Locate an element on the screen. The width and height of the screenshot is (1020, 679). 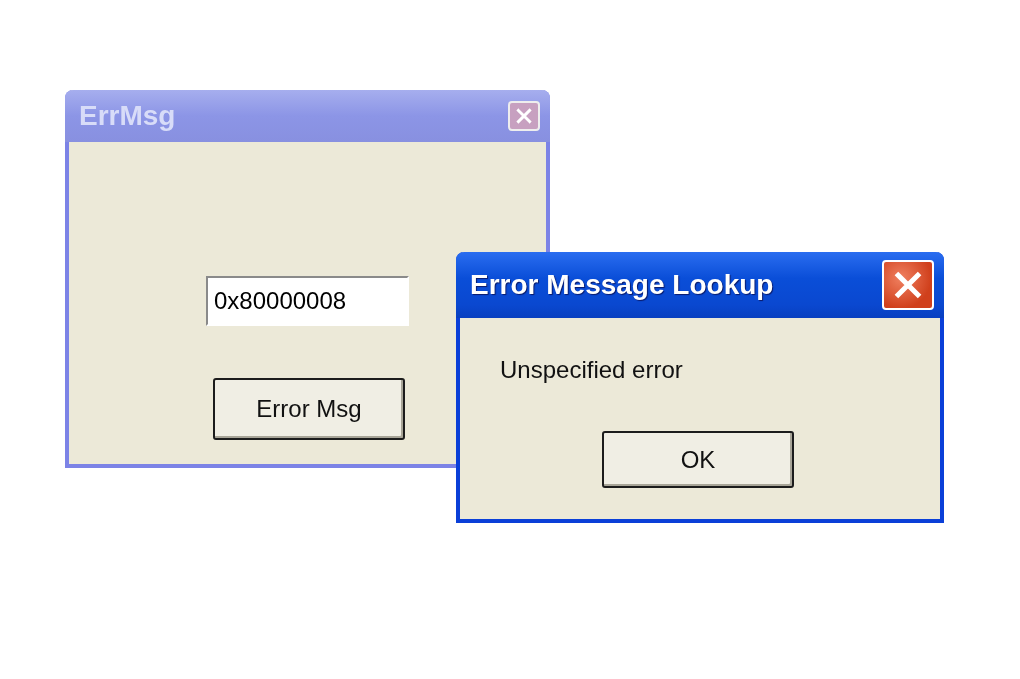
error-msg-button: Error Msg is located at coordinates (309, 409).